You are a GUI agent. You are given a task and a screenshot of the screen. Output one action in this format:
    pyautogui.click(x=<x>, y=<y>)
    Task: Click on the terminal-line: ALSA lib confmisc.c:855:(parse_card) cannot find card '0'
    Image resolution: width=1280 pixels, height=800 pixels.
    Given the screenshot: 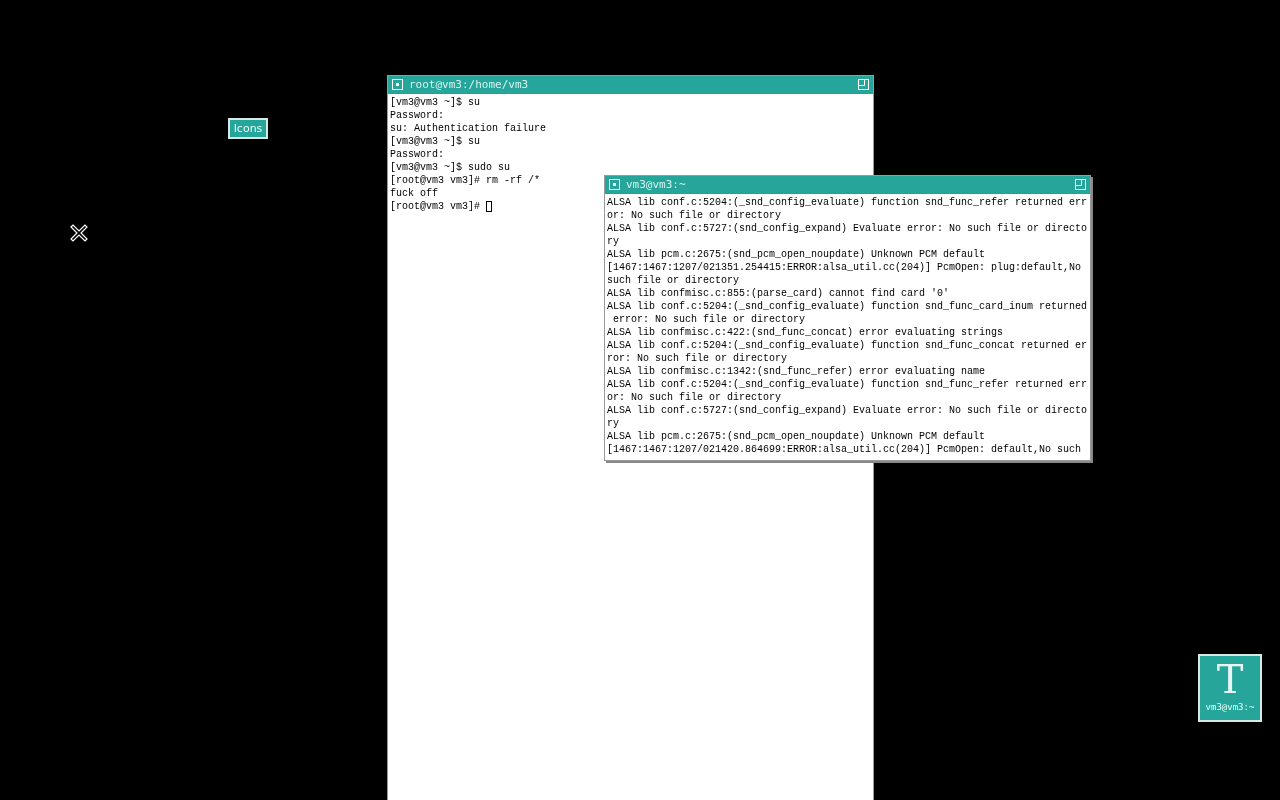 What is the action you would take?
    pyautogui.click(x=778, y=293)
    